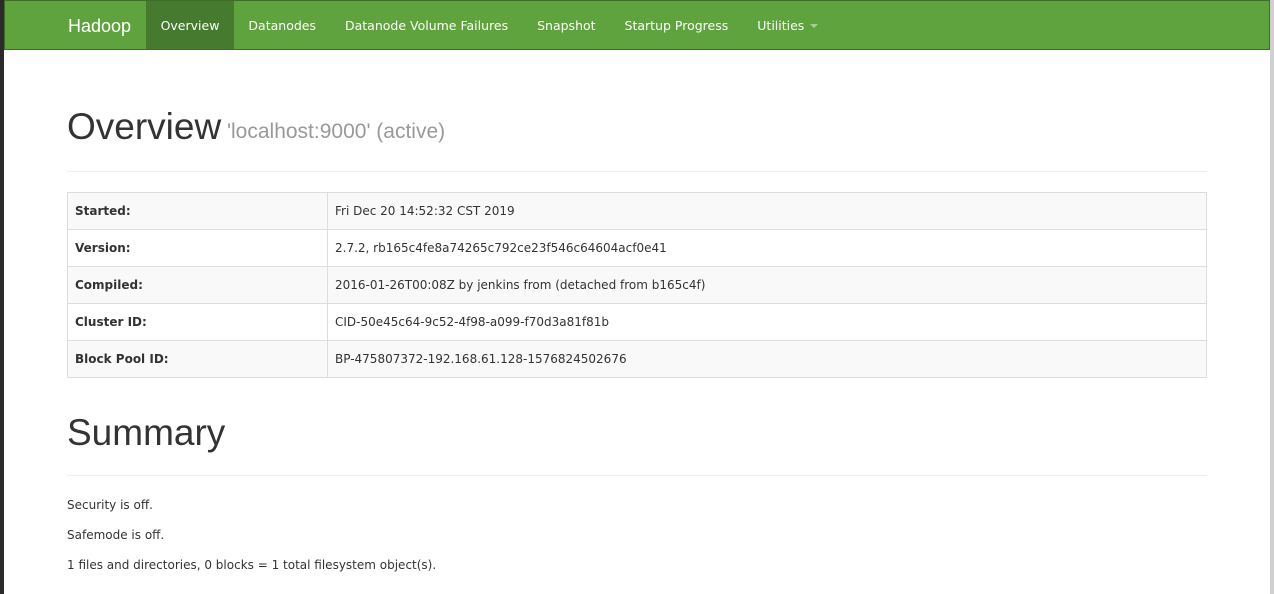 The height and width of the screenshot is (594, 1274). I want to click on brand-link: Hadoop, so click(99, 25).